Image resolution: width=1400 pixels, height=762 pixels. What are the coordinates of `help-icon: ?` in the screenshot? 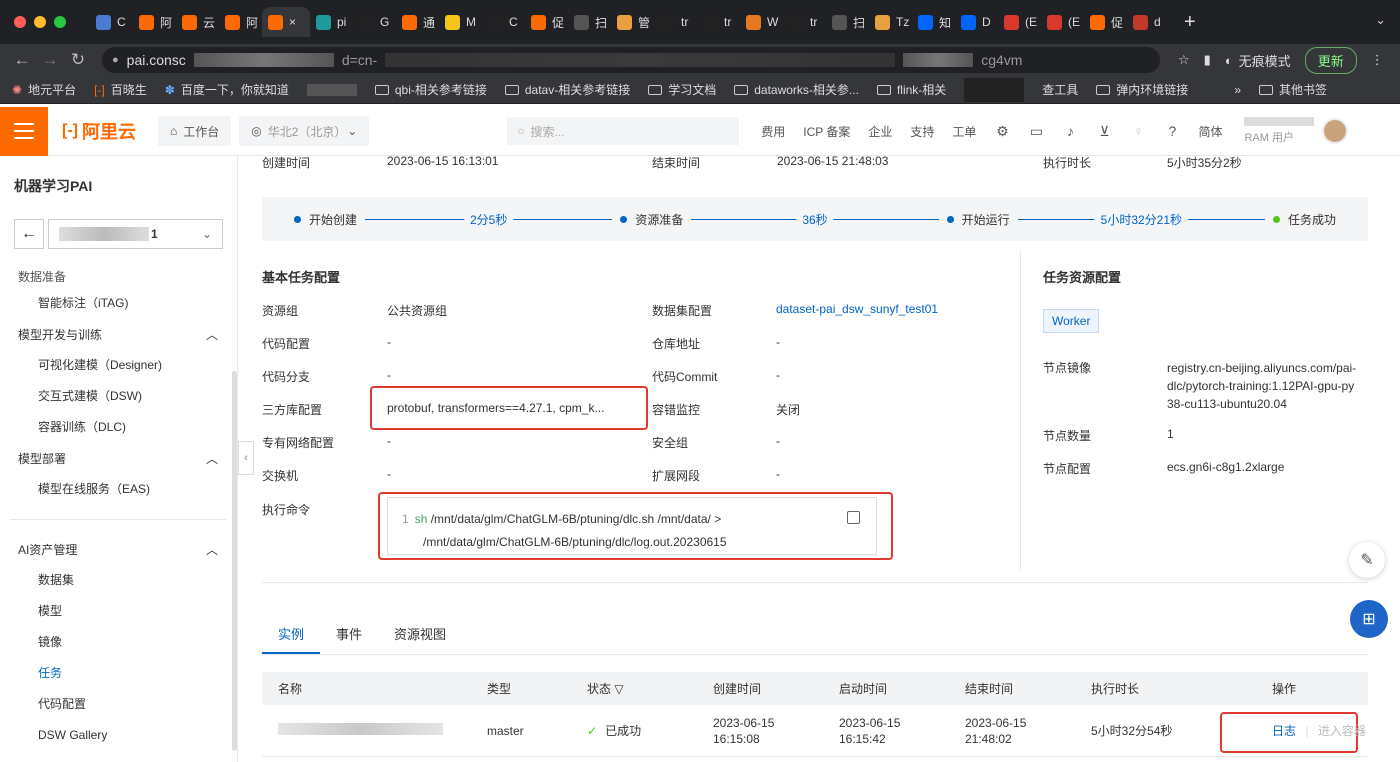 It's located at (1172, 131).